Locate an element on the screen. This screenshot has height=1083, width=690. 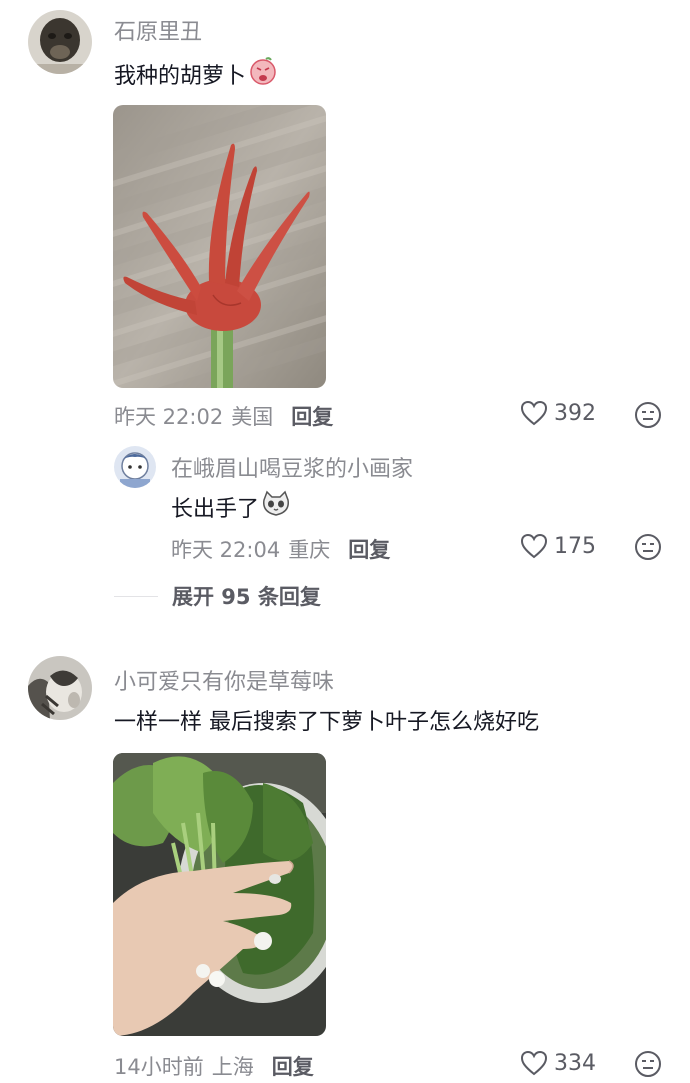
comment-location: 上海 is located at coordinates (232, 1067).